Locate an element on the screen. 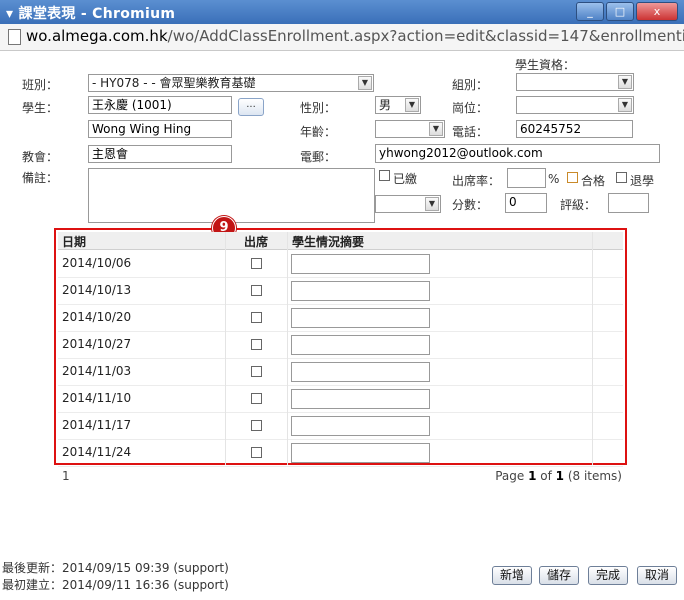  email-label: 電郵： is located at coordinates (318, 157).